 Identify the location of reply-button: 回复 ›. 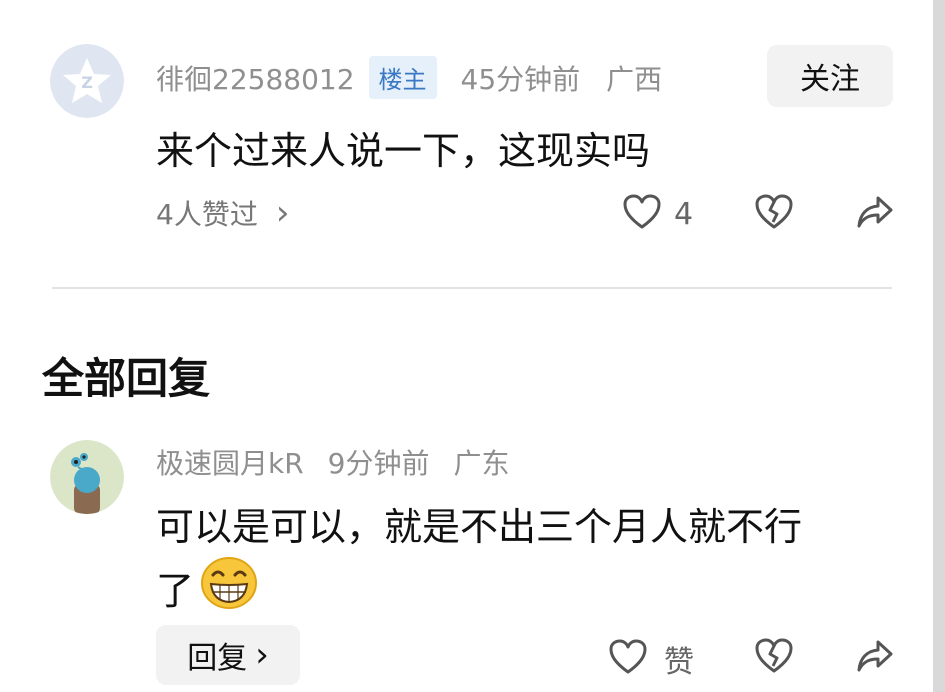
(228, 655).